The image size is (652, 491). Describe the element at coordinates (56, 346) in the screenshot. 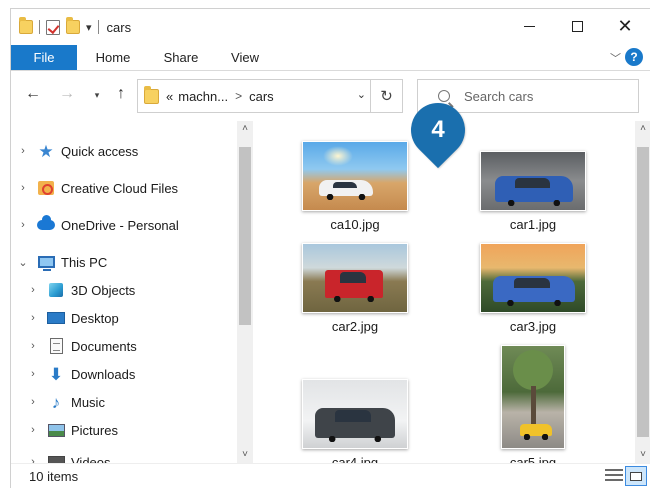

I see `document-icon` at that location.